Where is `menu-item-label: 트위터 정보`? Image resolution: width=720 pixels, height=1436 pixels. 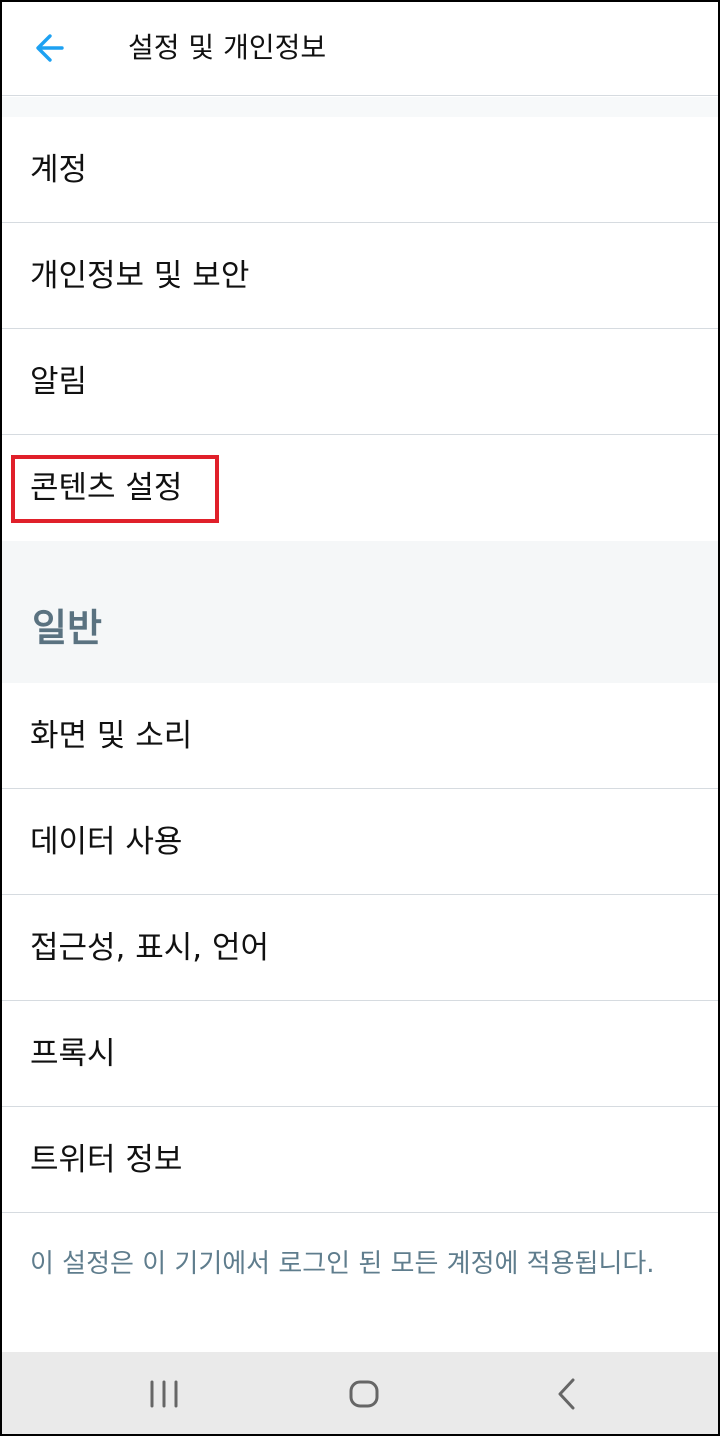
menu-item-label: 트위터 정보 is located at coordinates (106, 1160).